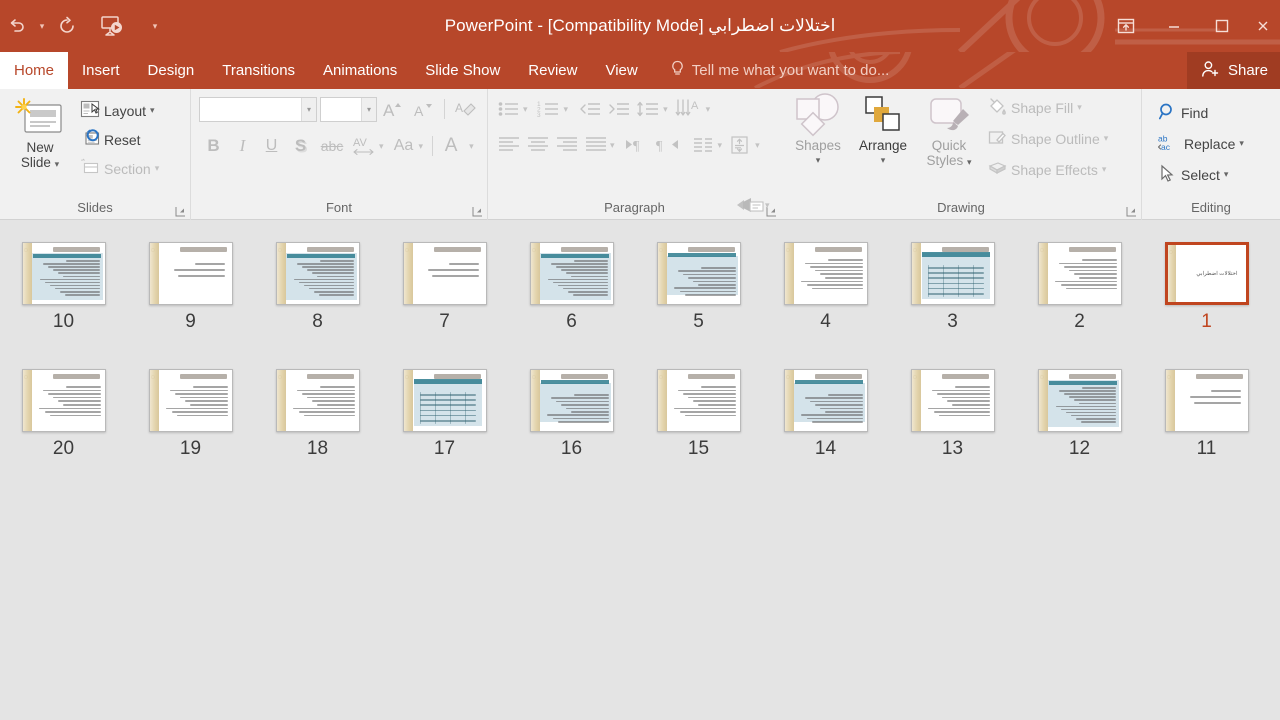  What do you see at coordinates (612, 145) in the screenshot?
I see `justify-caret: ▾` at bounding box center [612, 145].